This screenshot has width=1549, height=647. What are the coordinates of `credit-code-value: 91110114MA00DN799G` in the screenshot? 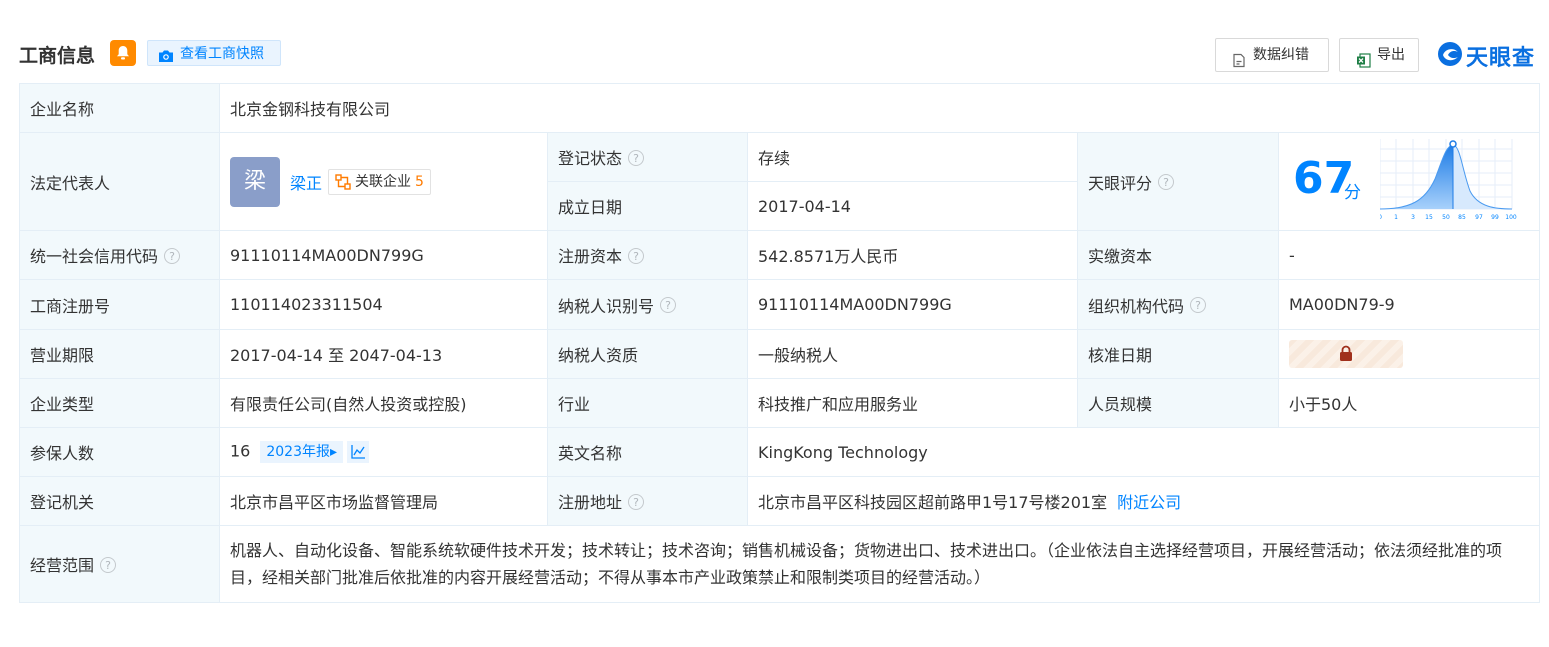 It's located at (383, 255).